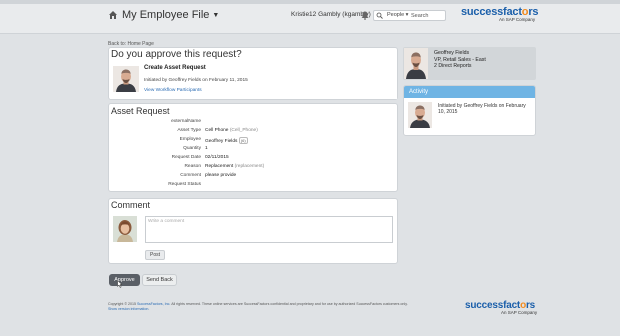 The image size is (620, 336). What do you see at coordinates (254, 177) in the screenshot?
I see `field-row: Comment please provide` at bounding box center [254, 177].